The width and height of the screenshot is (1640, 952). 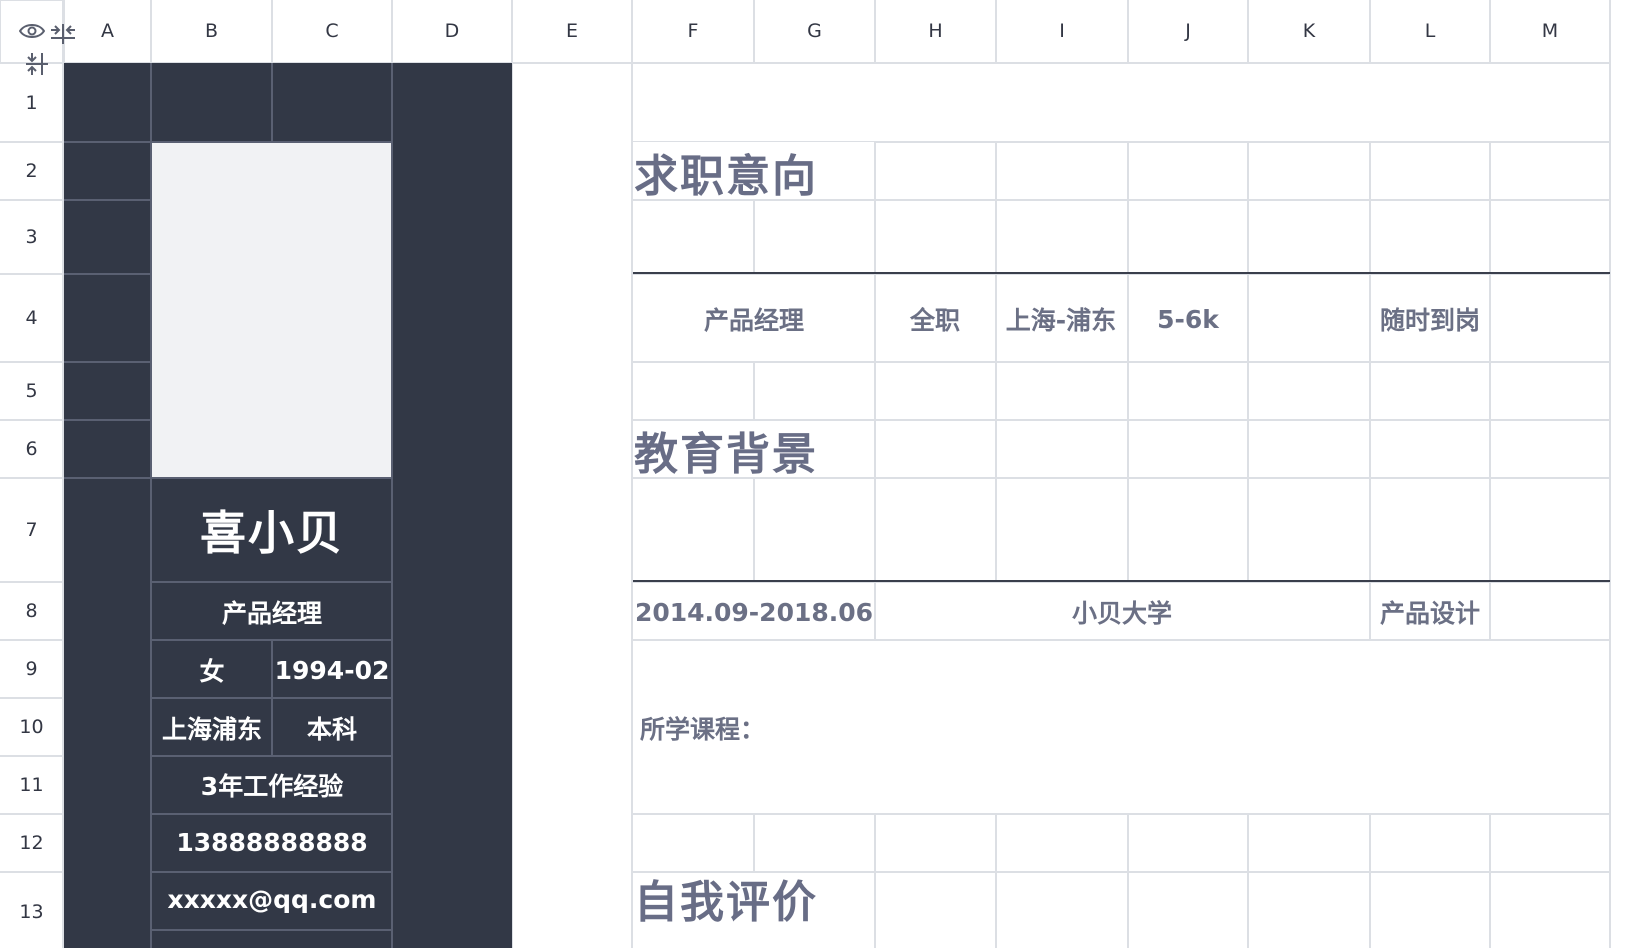 What do you see at coordinates (1430, 612) in the screenshot?
I see `education-major: 产品设计` at bounding box center [1430, 612].